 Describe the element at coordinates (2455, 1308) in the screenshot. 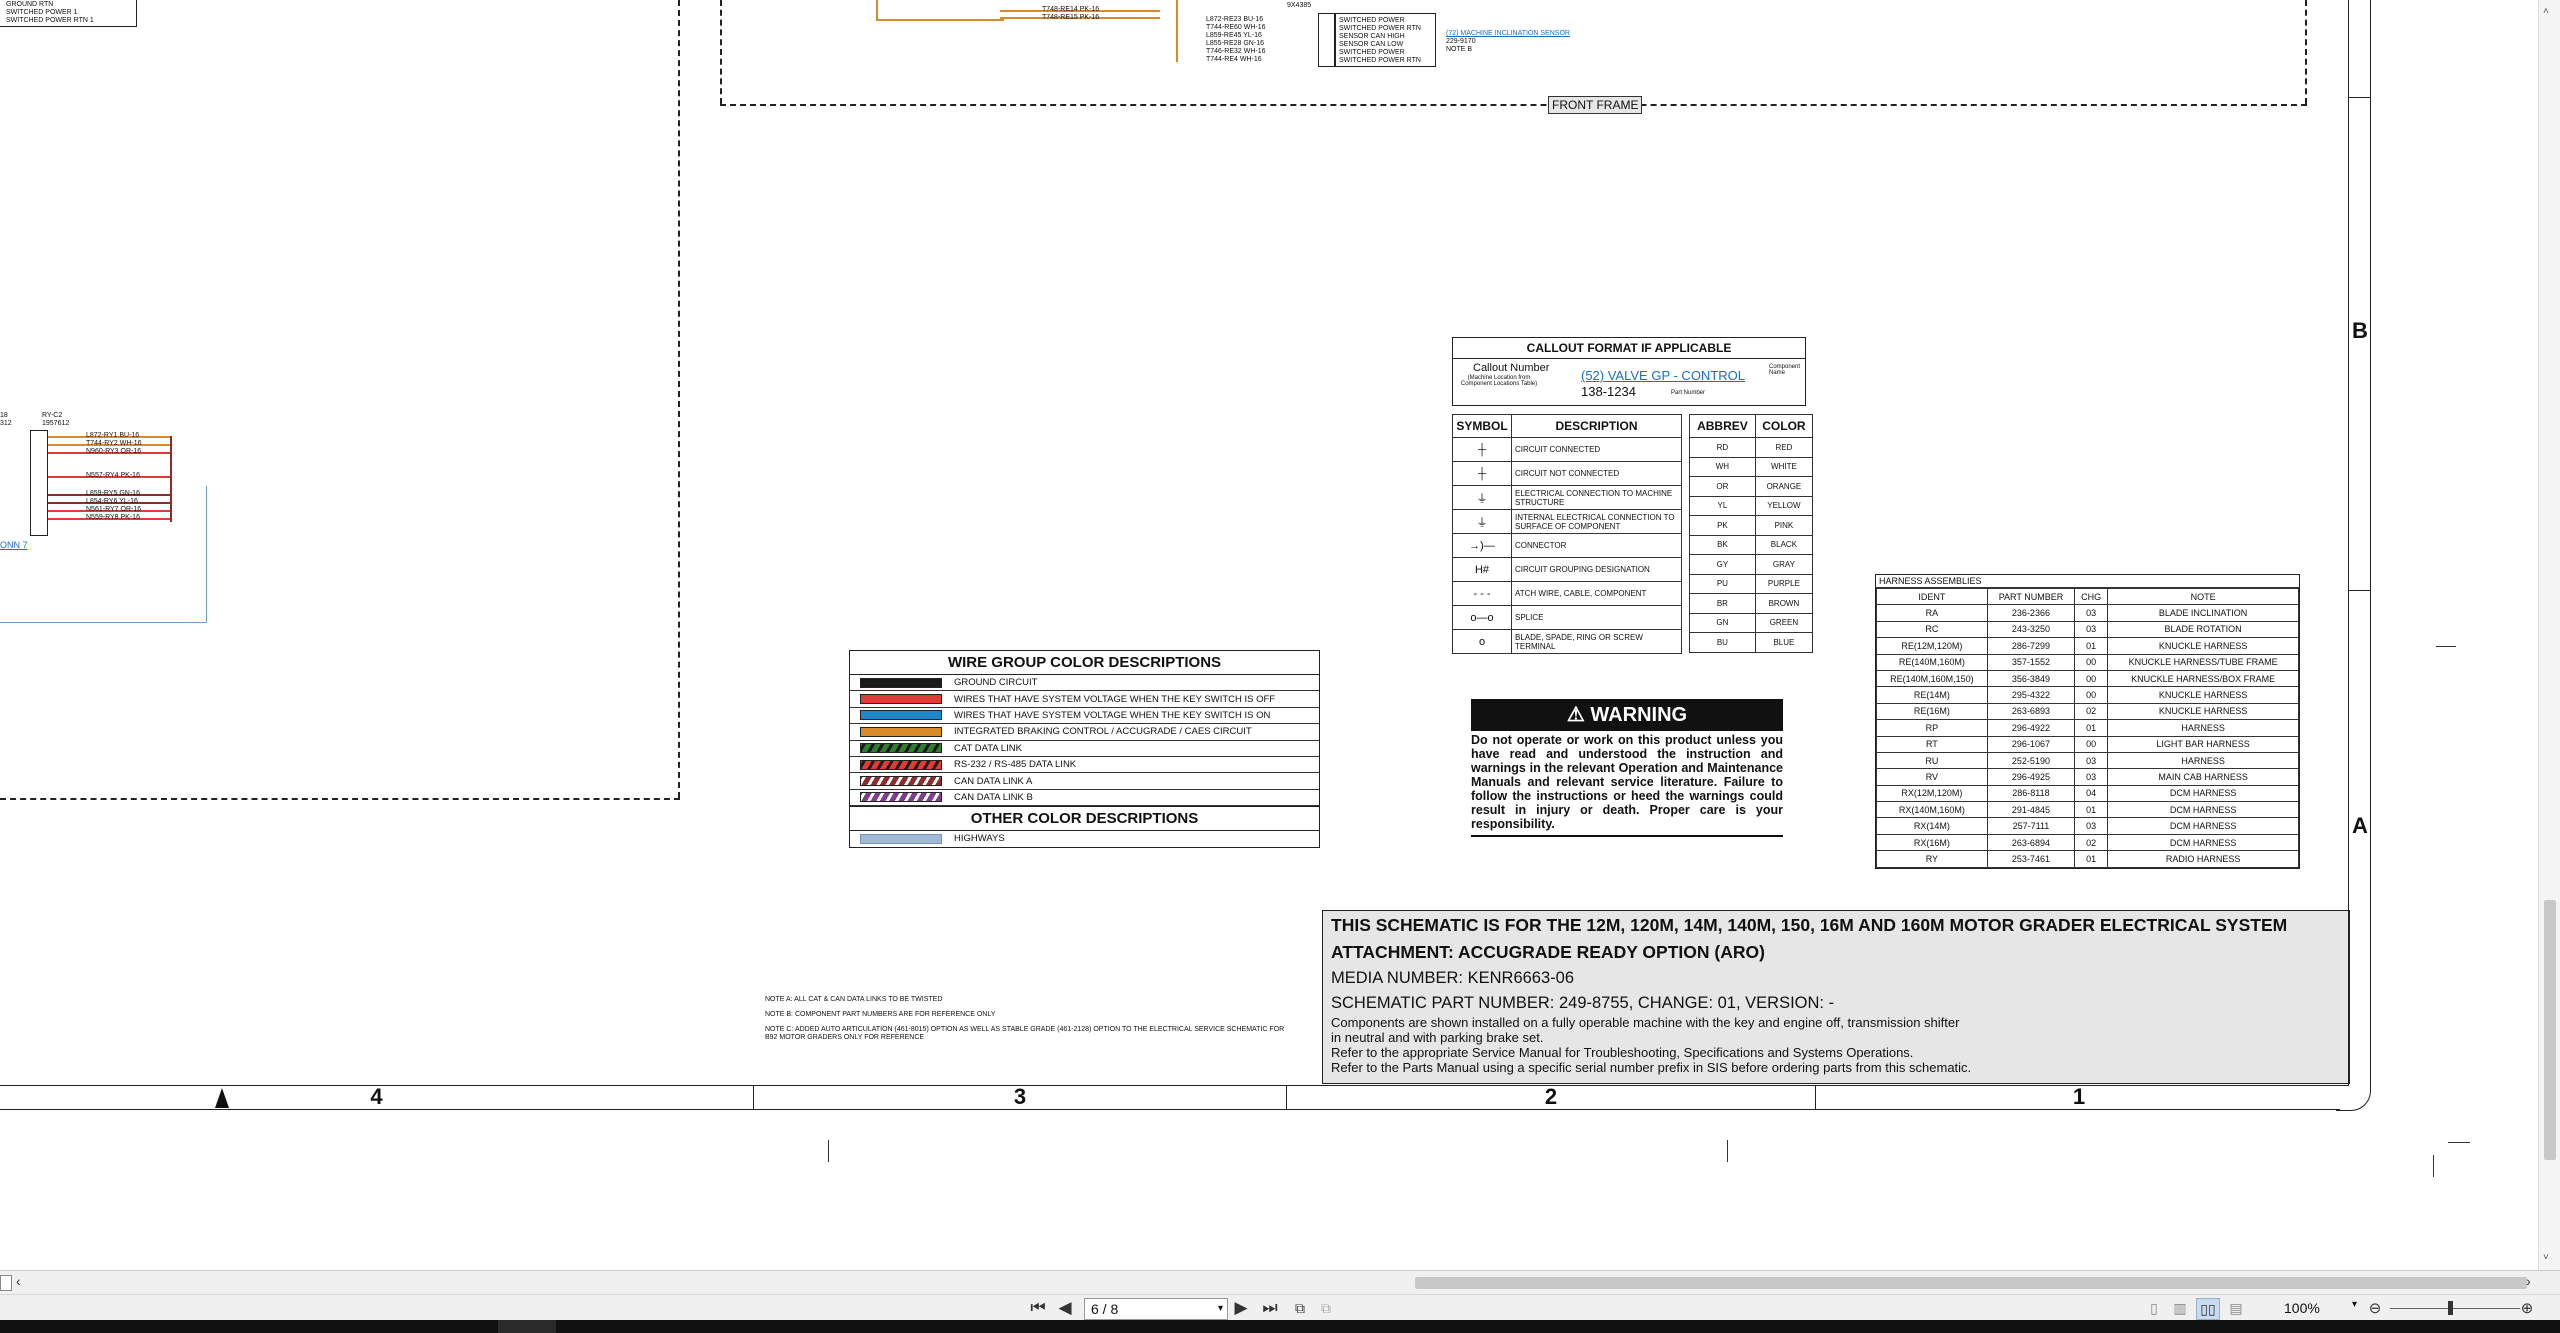

I see `zoom-slider` at that location.